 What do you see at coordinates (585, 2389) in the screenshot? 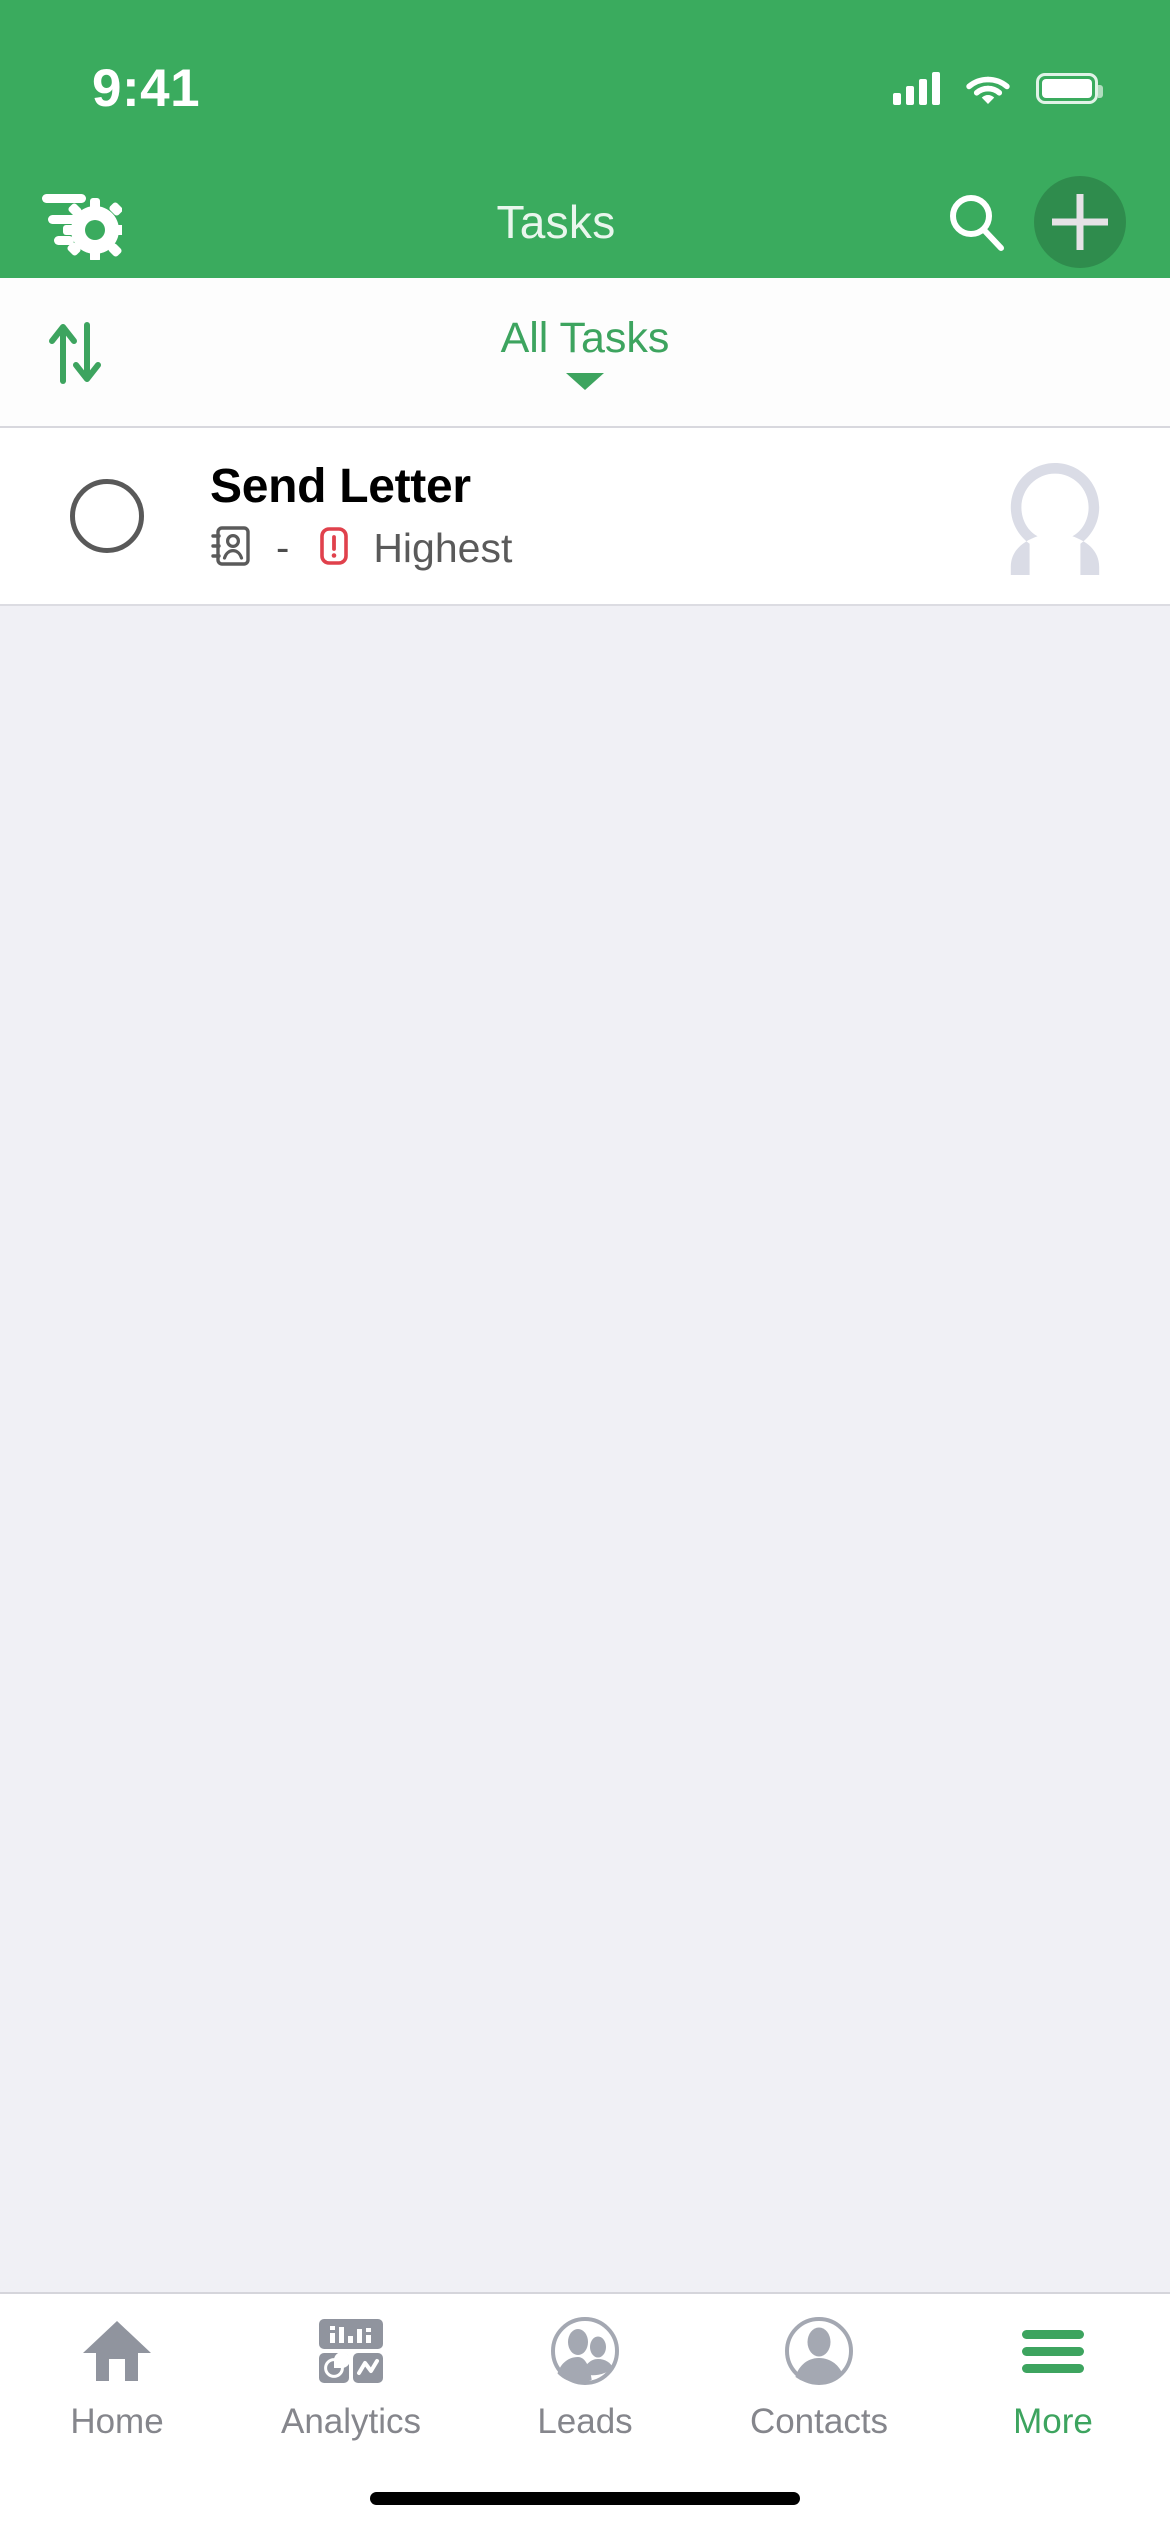
I see `tab-leads: Leads` at bounding box center [585, 2389].